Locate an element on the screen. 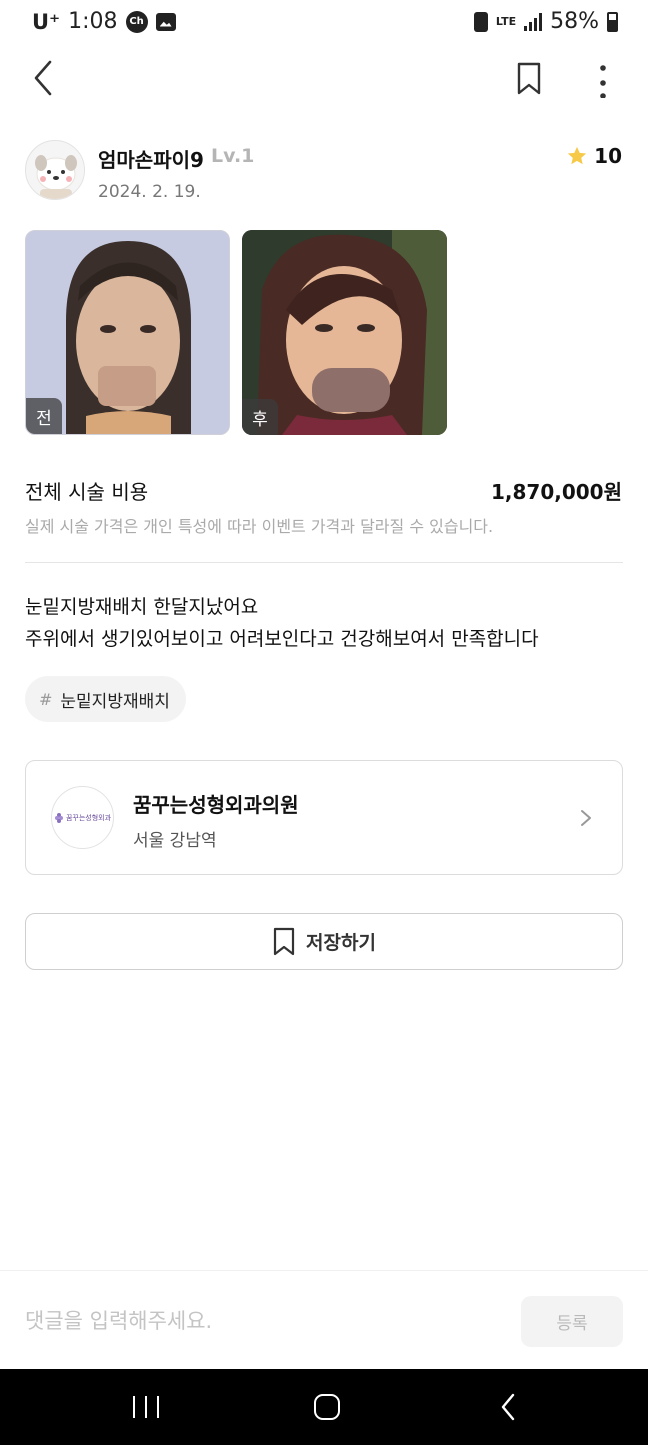 The image size is (648, 1445). before-photo: 전 is located at coordinates (127, 332).